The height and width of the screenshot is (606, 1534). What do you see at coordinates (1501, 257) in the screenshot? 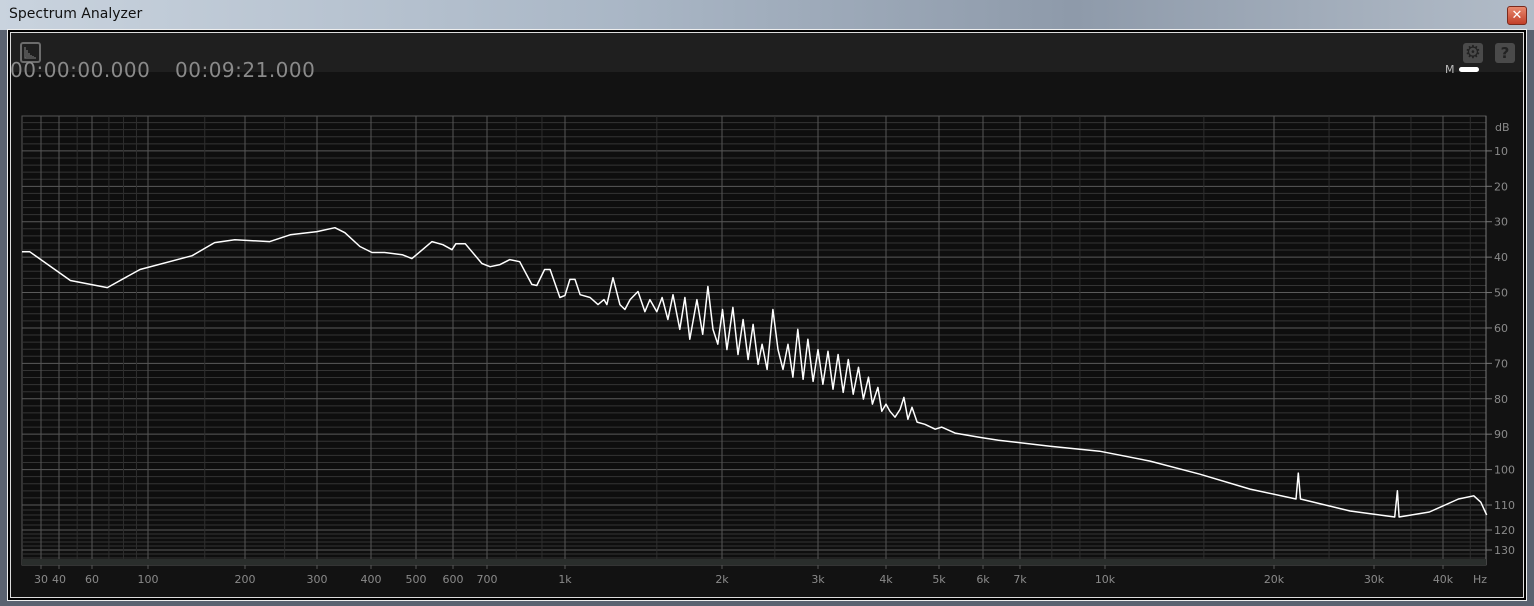
I see `y-tick-label: 40` at bounding box center [1501, 257].